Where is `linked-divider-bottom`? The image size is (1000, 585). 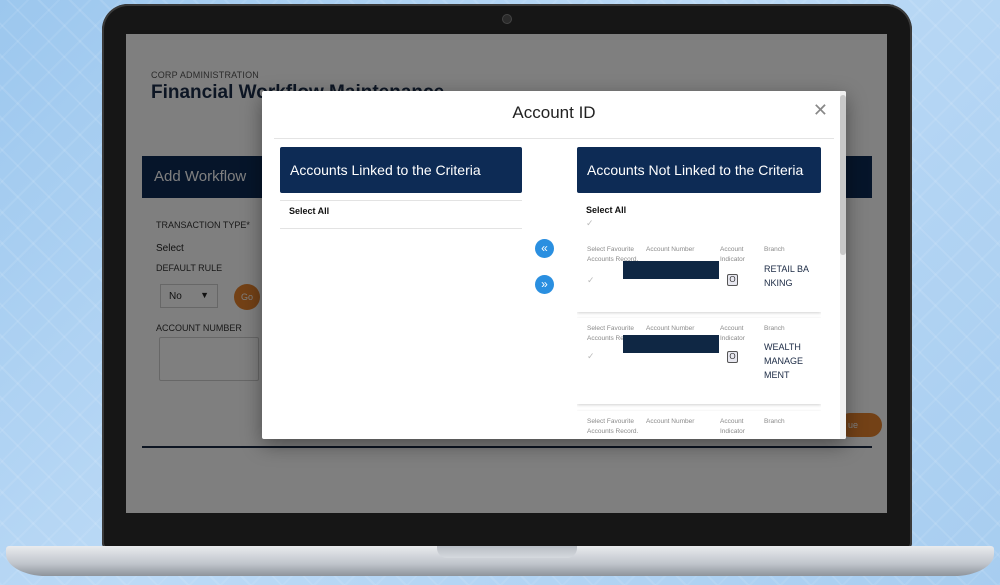
linked-divider-bottom is located at coordinates (401, 228).